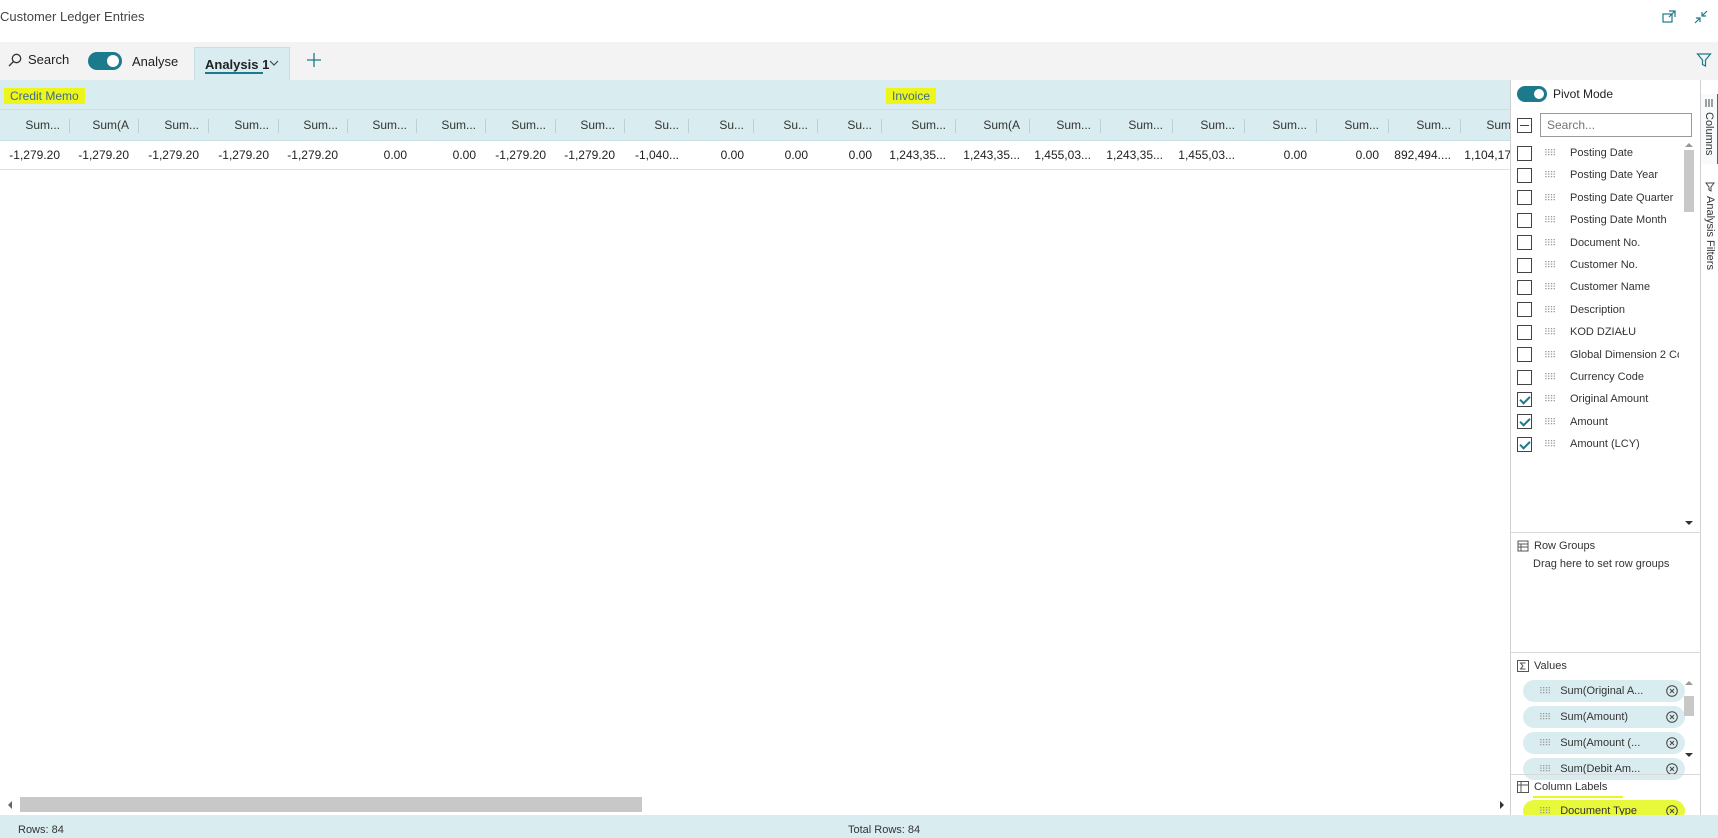 The height and width of the screenshot is (838, 1718). I want to click on chevron-down-icon, so click(274, 64).